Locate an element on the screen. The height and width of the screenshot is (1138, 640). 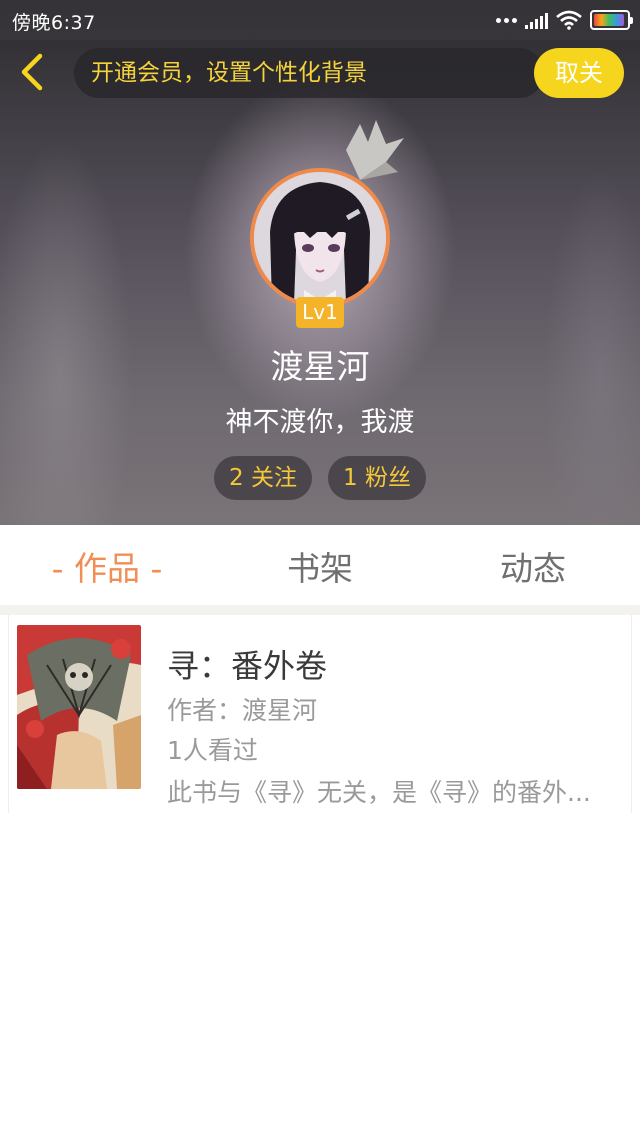
wifi-icon is located at coordinates (569, 20).